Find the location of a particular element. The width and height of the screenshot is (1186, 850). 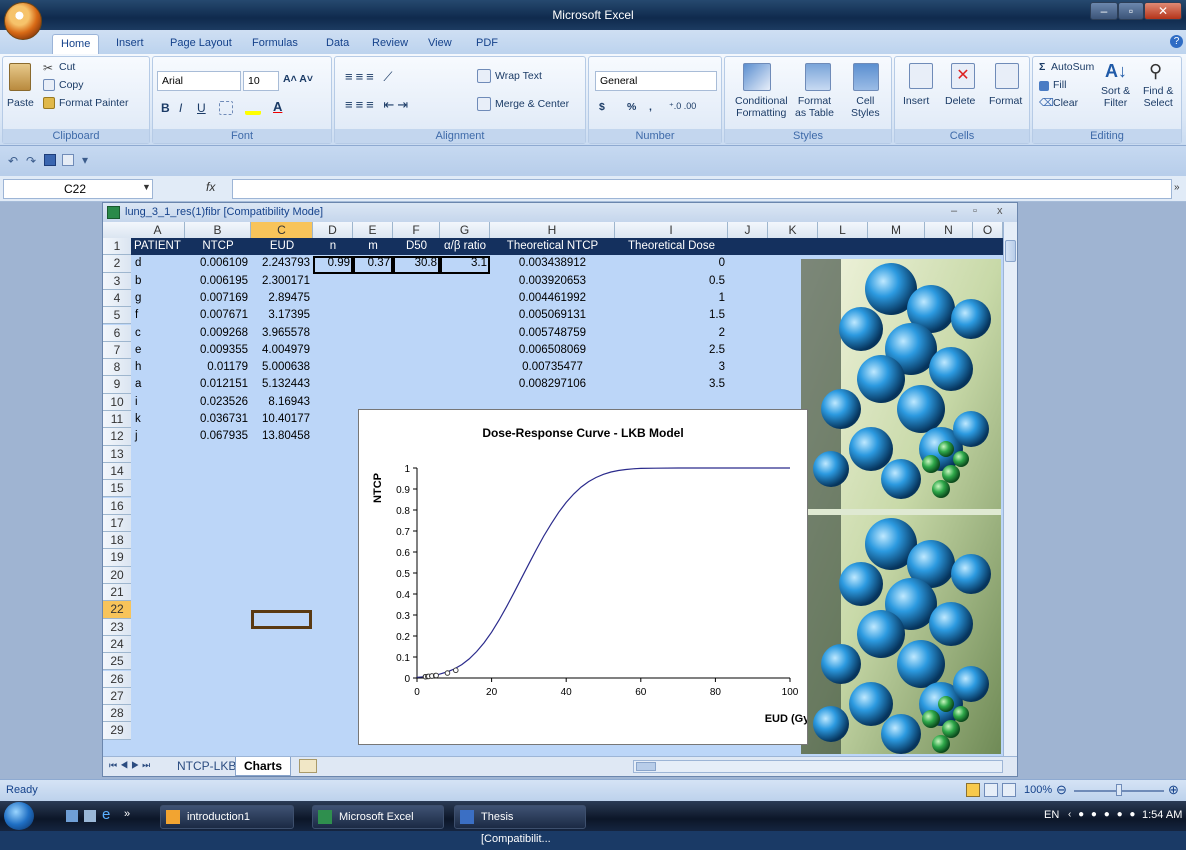

cell-ntcp-7: 0.009355 is located at coordinates (218, 350).